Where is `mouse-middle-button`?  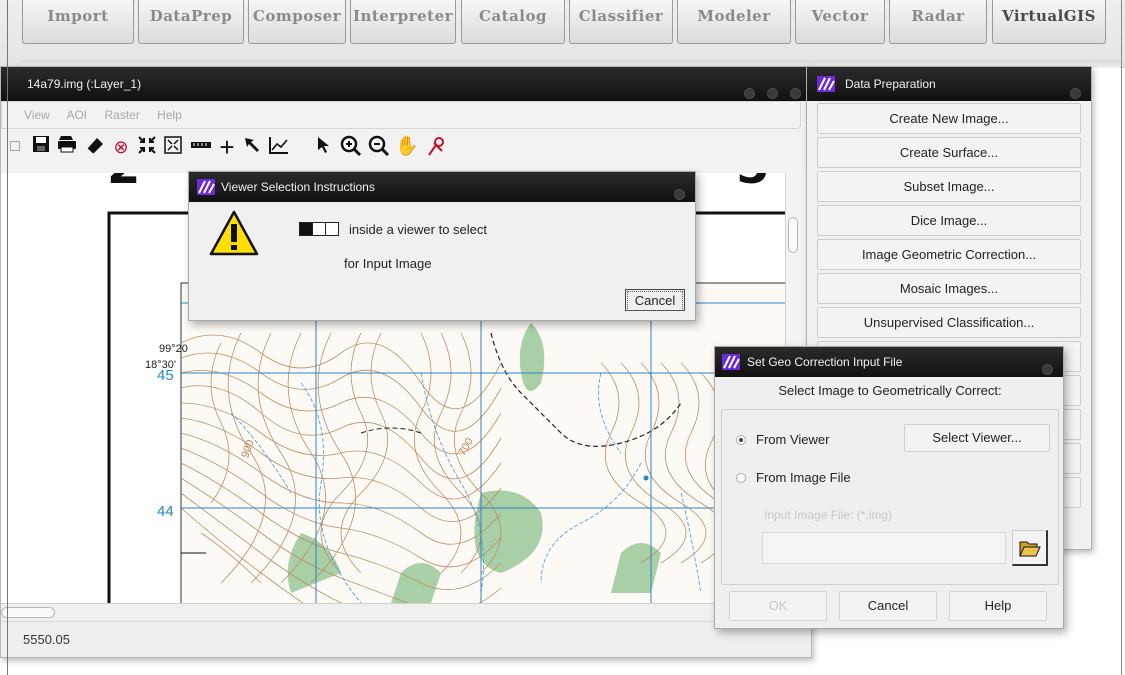
mouse-middle-button is located at coordinates (319, 229).